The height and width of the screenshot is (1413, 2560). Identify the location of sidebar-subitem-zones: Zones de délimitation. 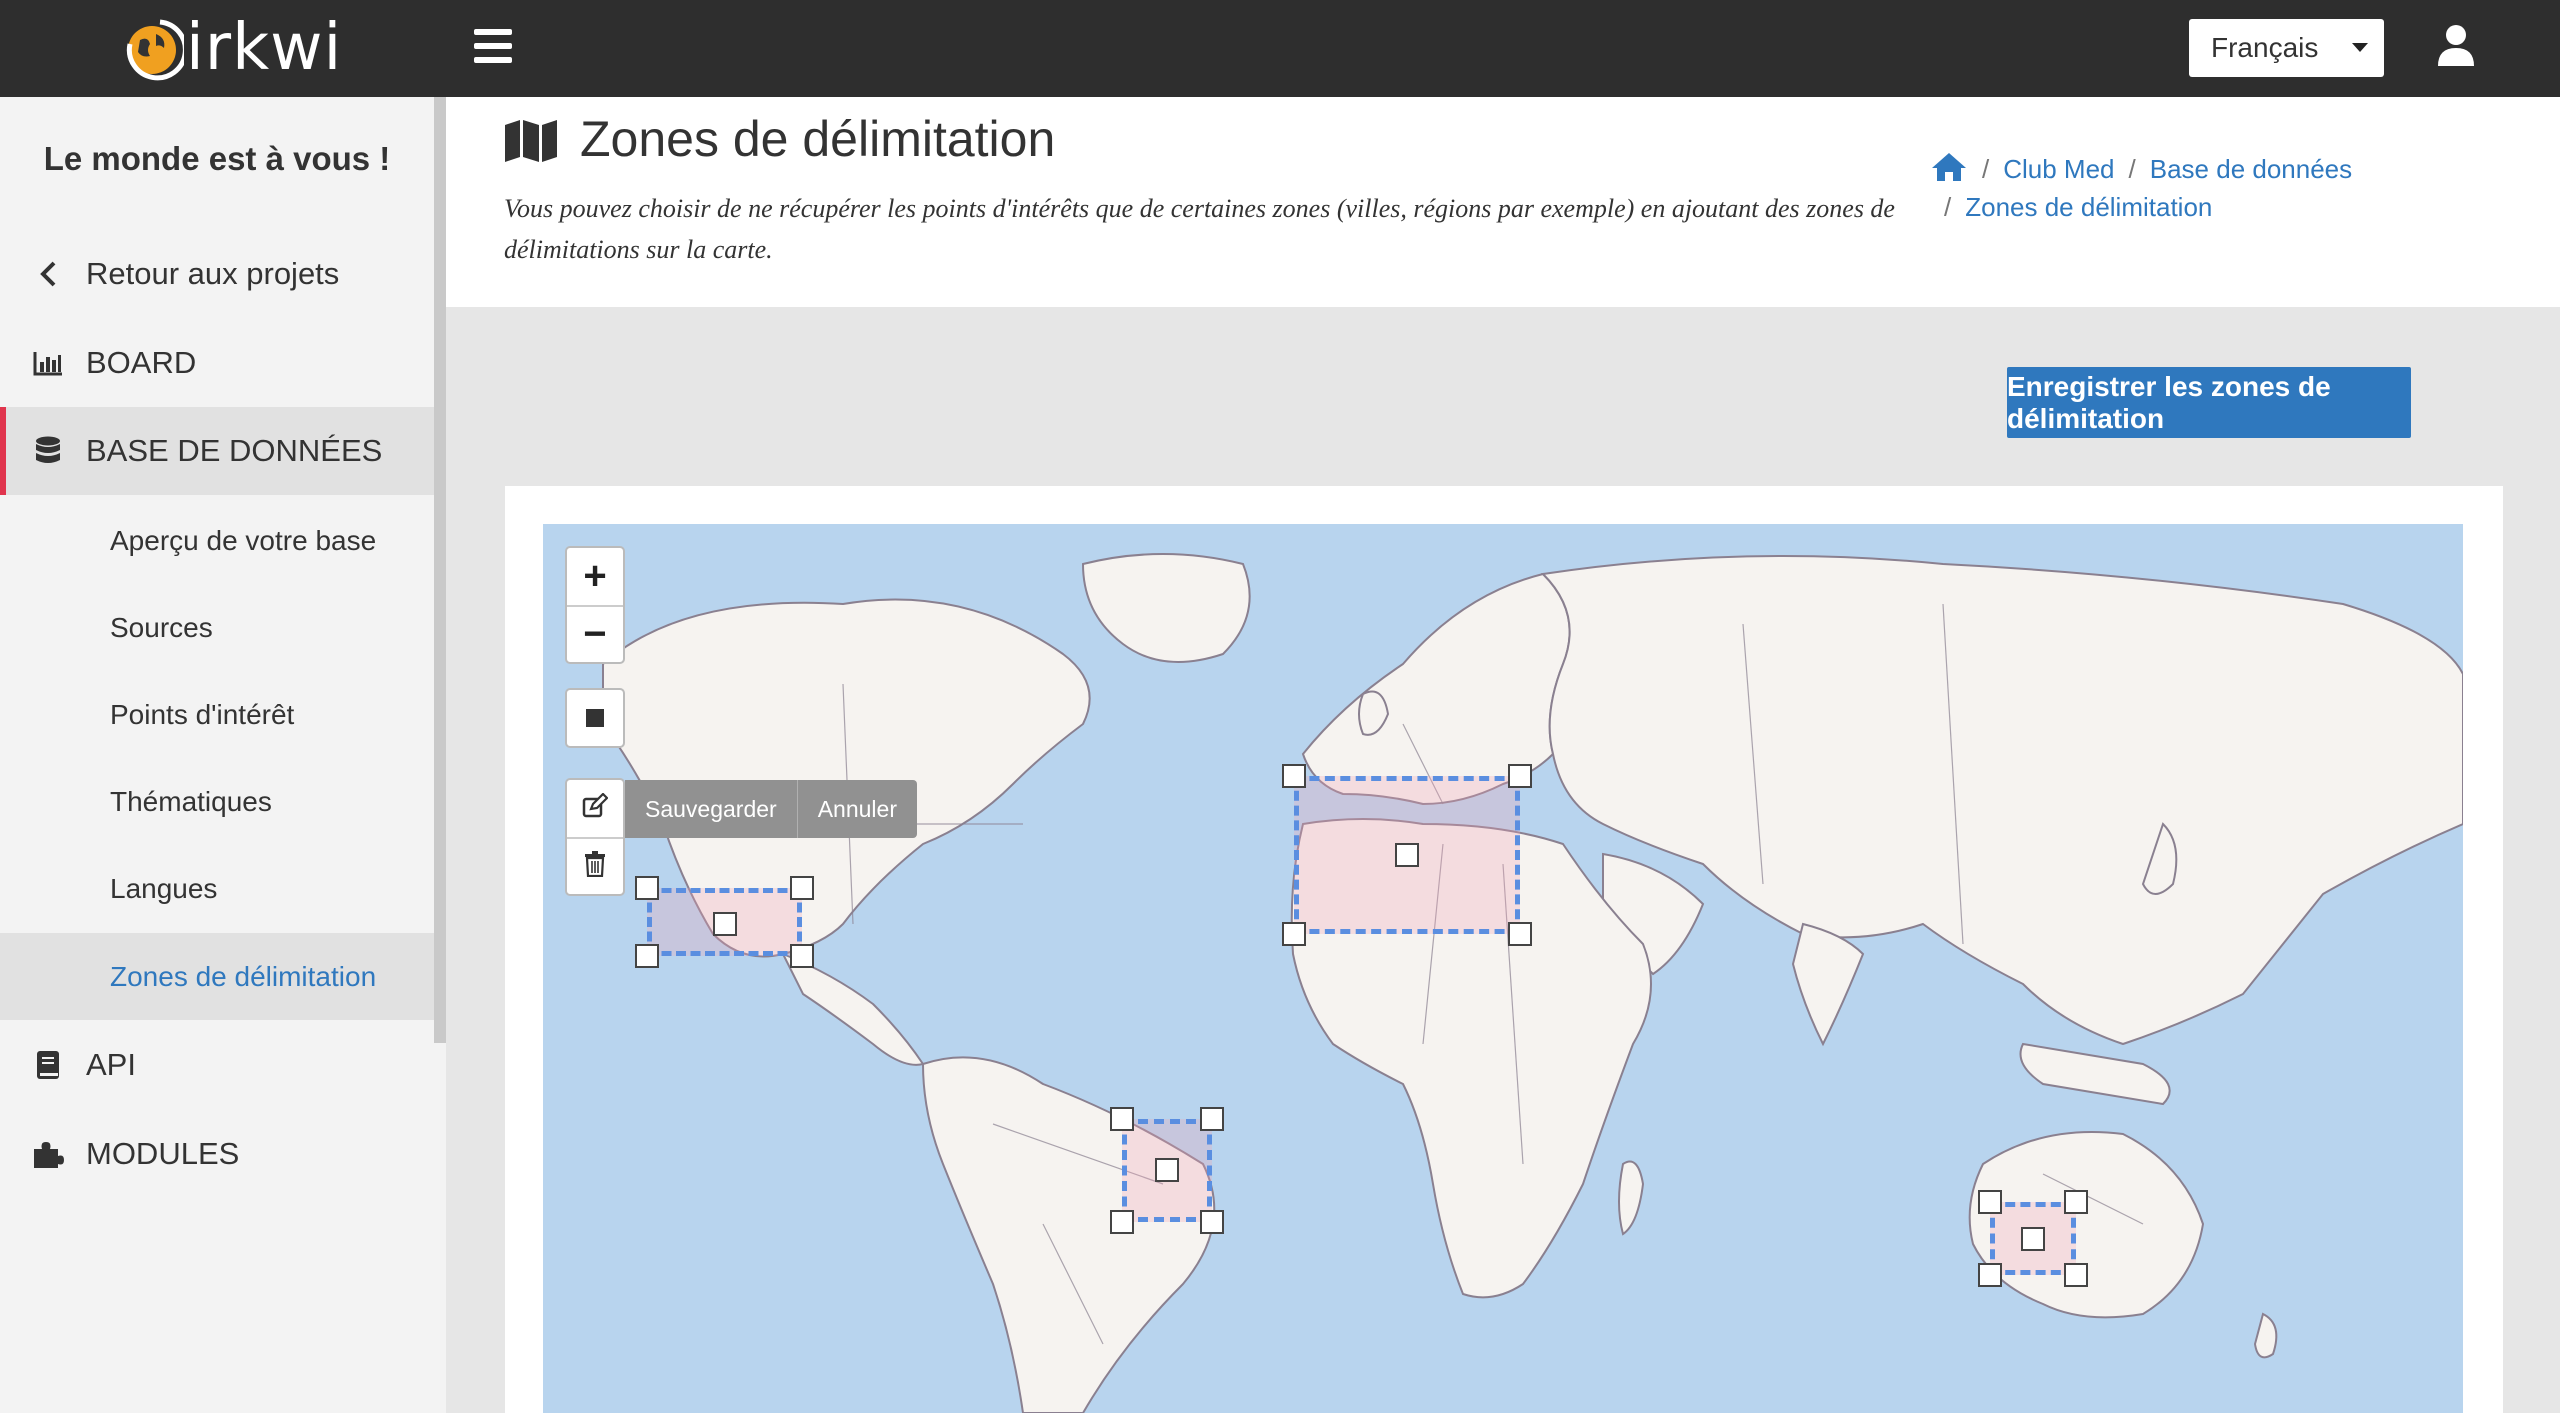
(217, 976).